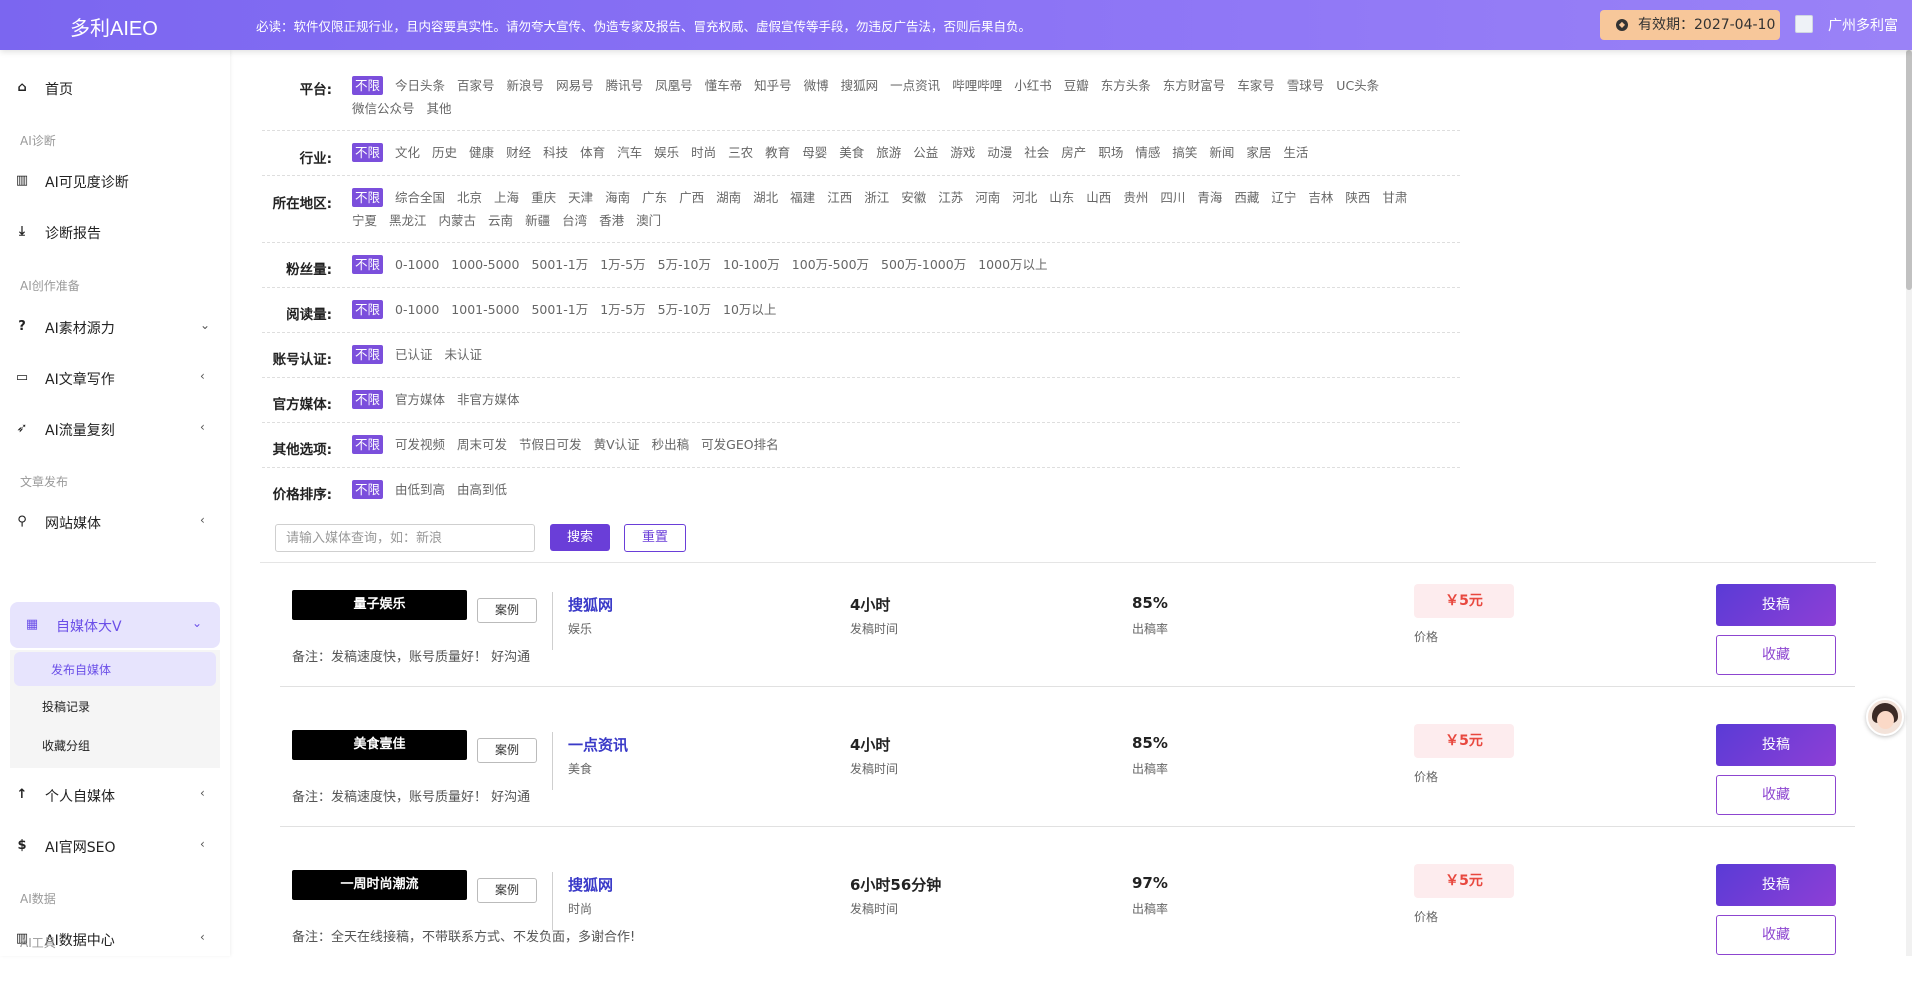 The height and width of the screenshot is (984, 1912). Describe the element at coordinates (977, 87) in the screenshot. I see `filter-option: 哔哩哔哩` at that location.